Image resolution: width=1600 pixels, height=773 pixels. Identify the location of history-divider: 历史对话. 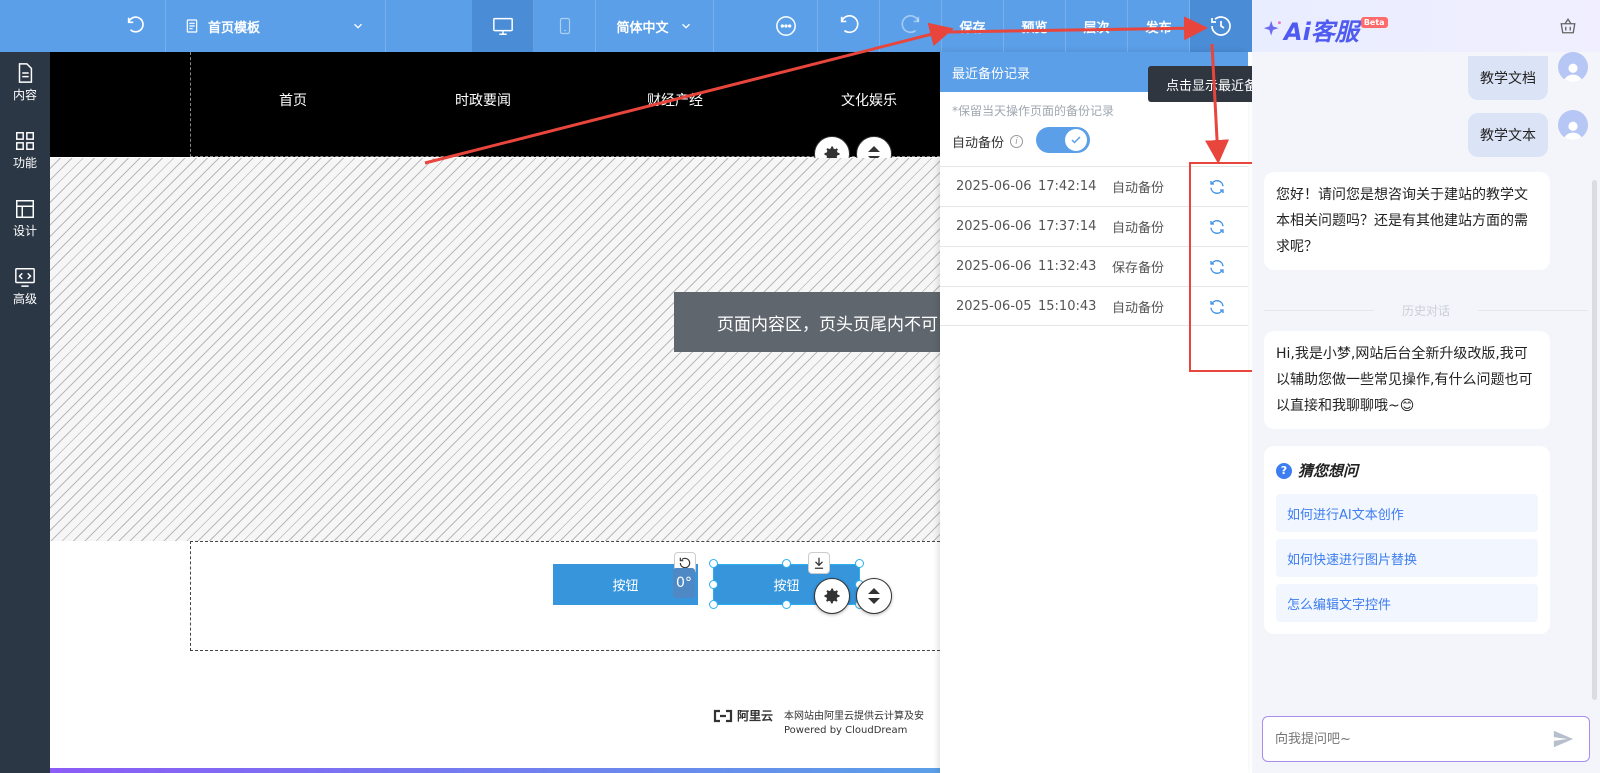
(1426, 310).